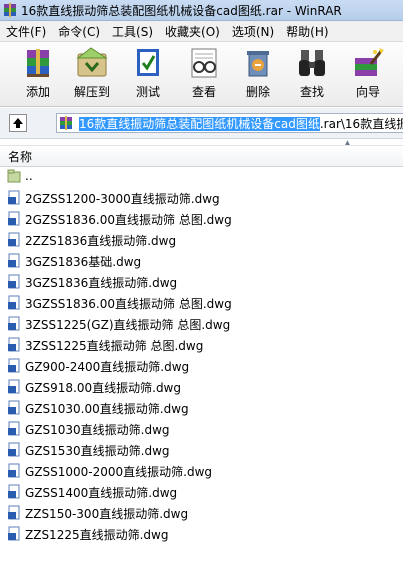 The image size is (403, 587). I want to click on file-name: ZZS150-300直线振动筛.dwg, so click(107, 514).